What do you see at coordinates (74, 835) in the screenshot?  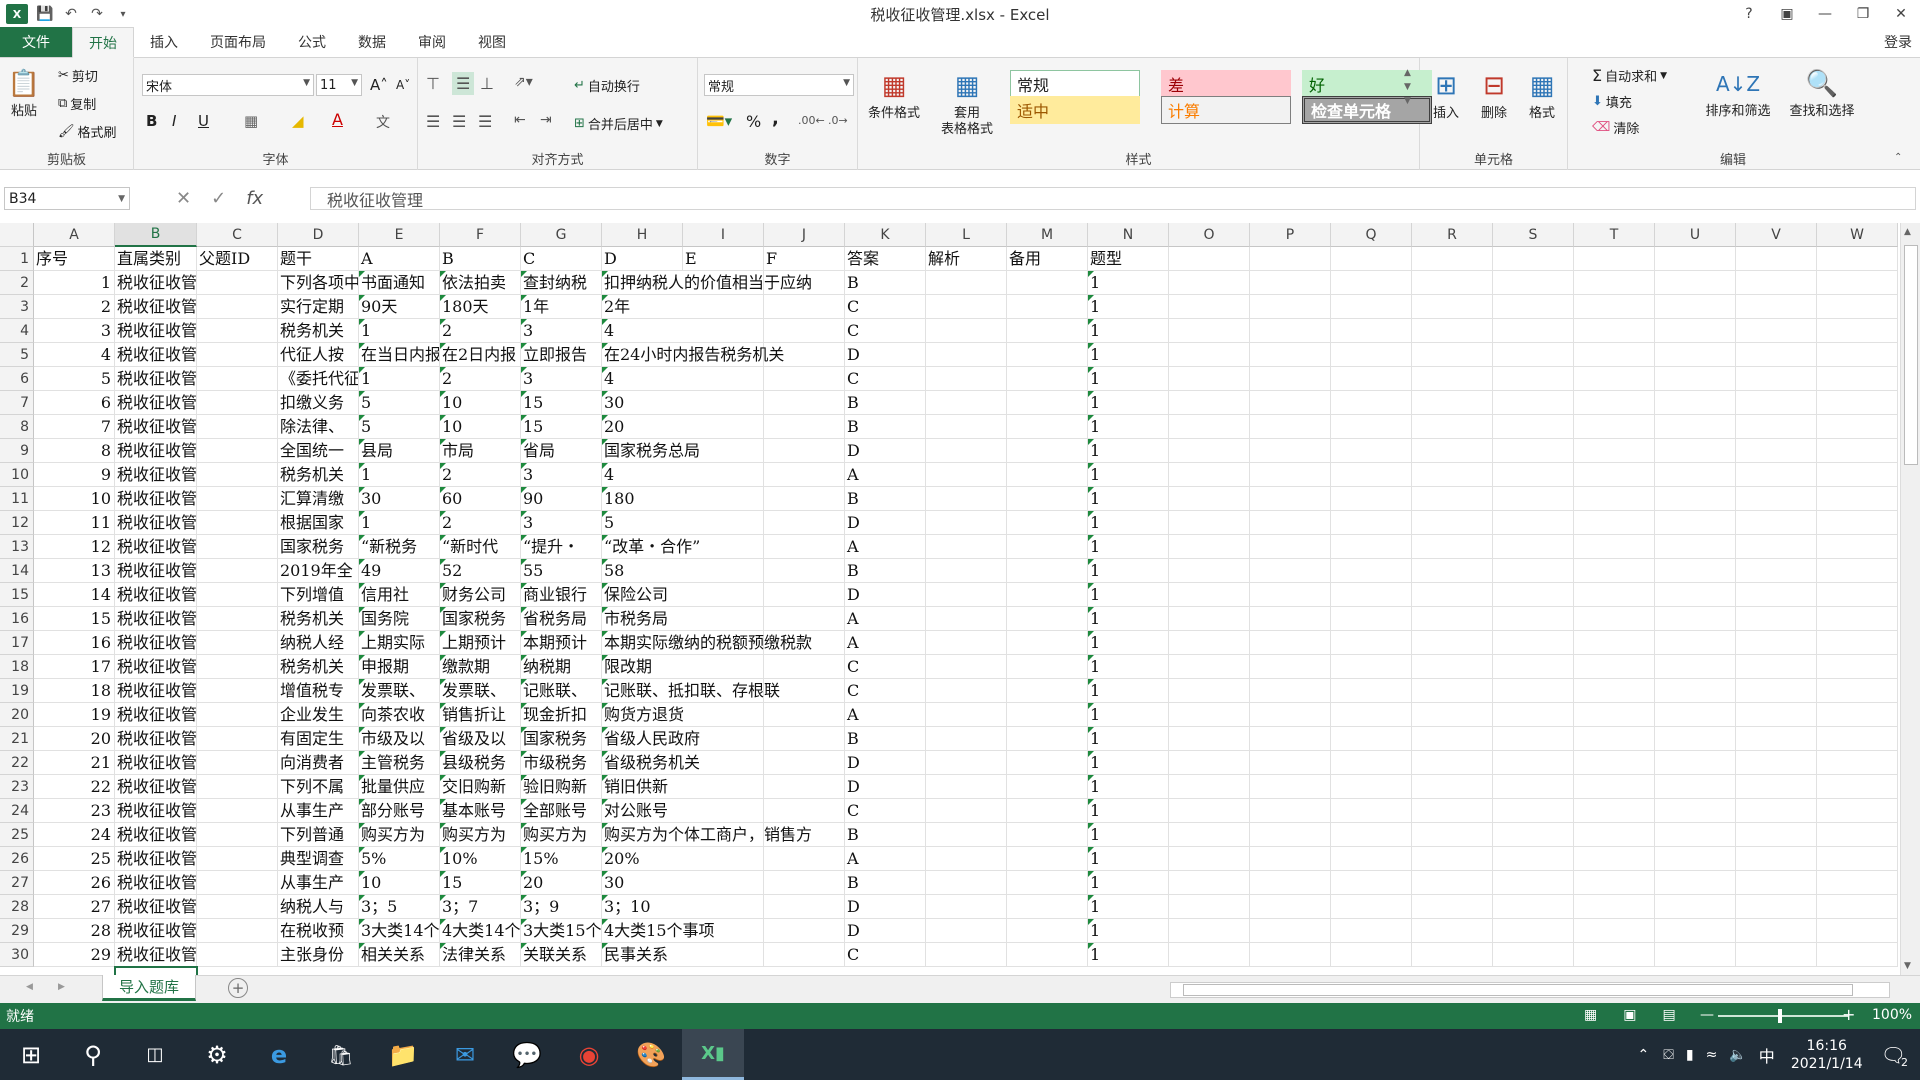 I see `cell-A25: 24` at bounding box center [74, 835].